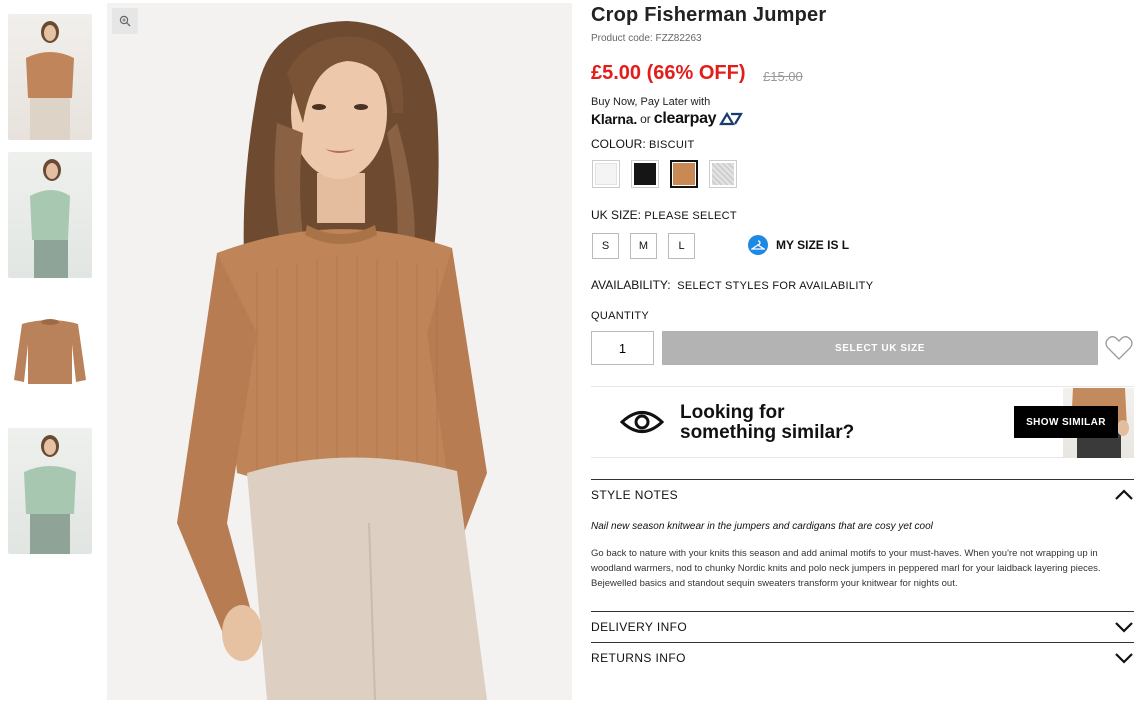 Image resolution: width=1143 pixels, height=702 pixels. I want to click on zoom-icon, so click(125, 21).